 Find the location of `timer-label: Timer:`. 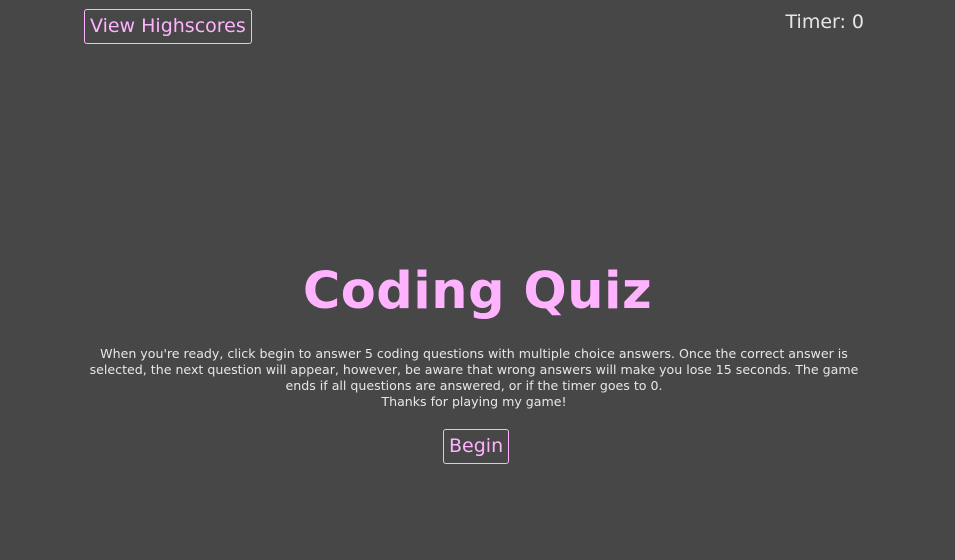

timer-label: Timer: is located at coordinates (815, 22).